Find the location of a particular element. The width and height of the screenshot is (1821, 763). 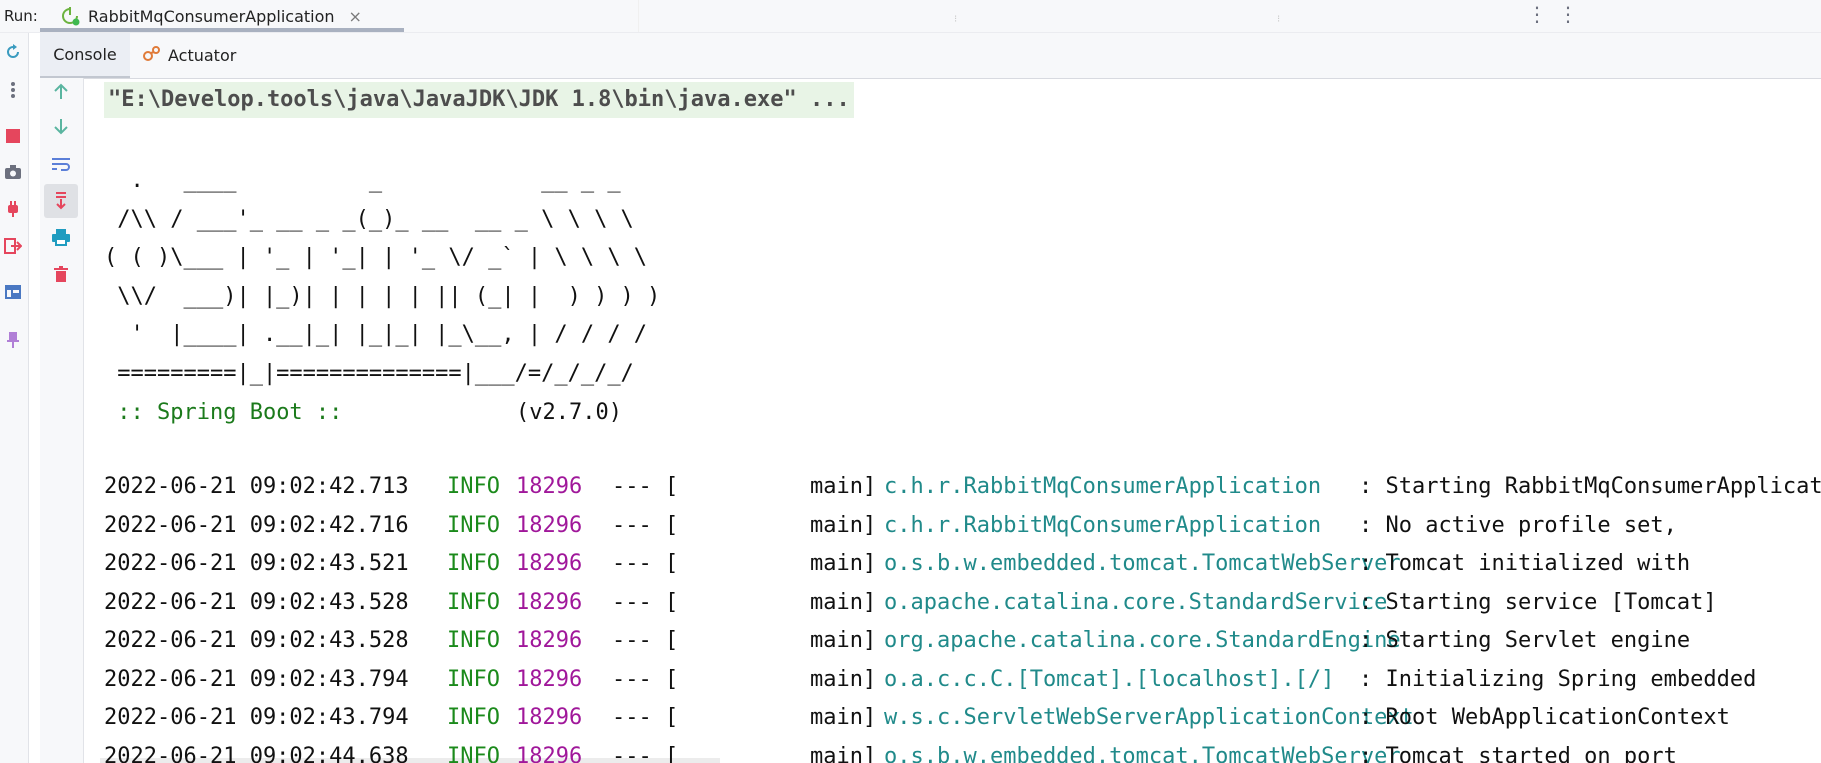

log-message: : No active profile set, is located at coordinates (1518, 525).